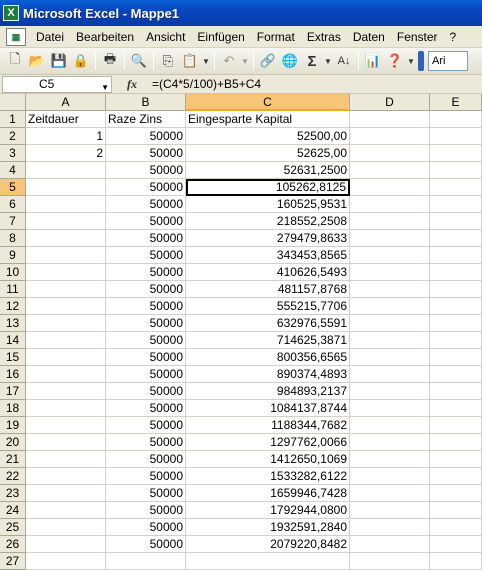 Image resolution: width=482 pixels, height=570 pixels. What do you see at coordinates (268, 476) in the screenshot?
I see `cell-c22: 1533282,6122` at bounding box center [268, 476].